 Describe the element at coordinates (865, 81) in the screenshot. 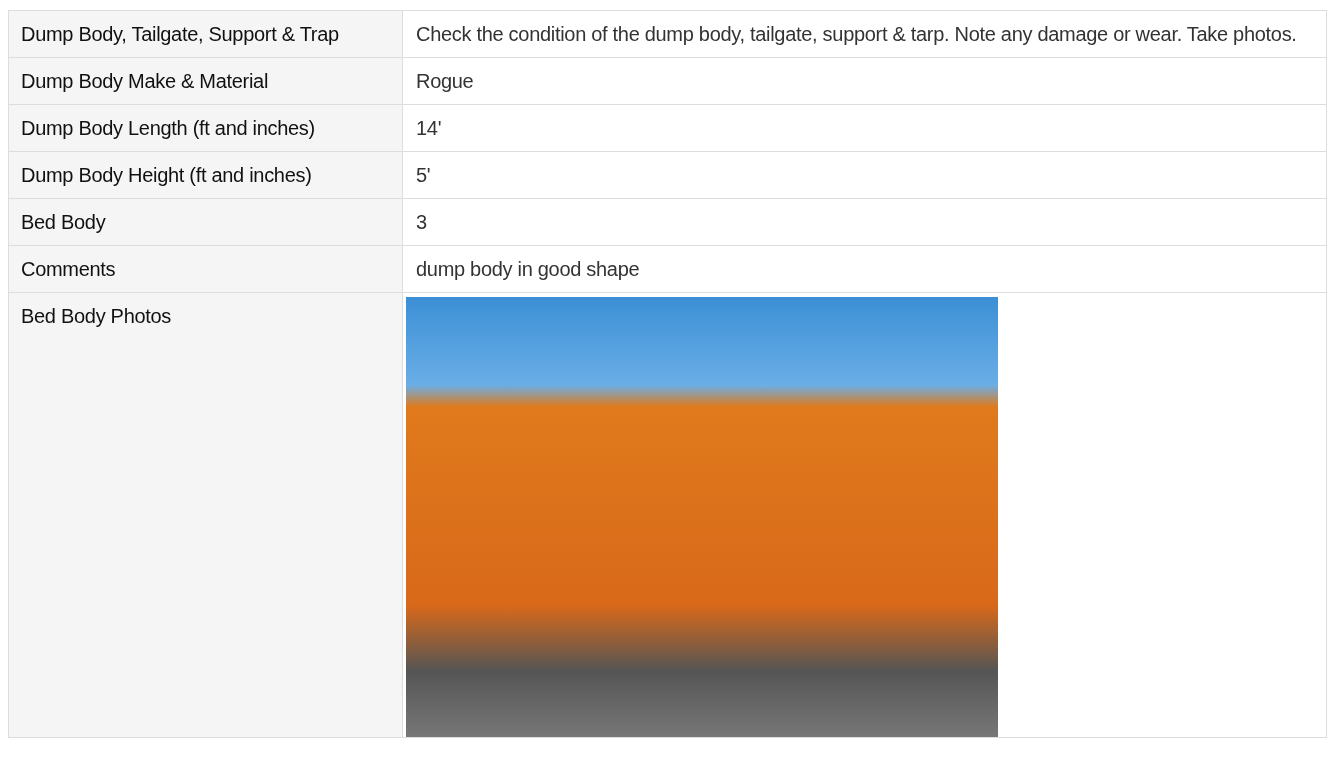

I see `row-value: Rogue` at that location.